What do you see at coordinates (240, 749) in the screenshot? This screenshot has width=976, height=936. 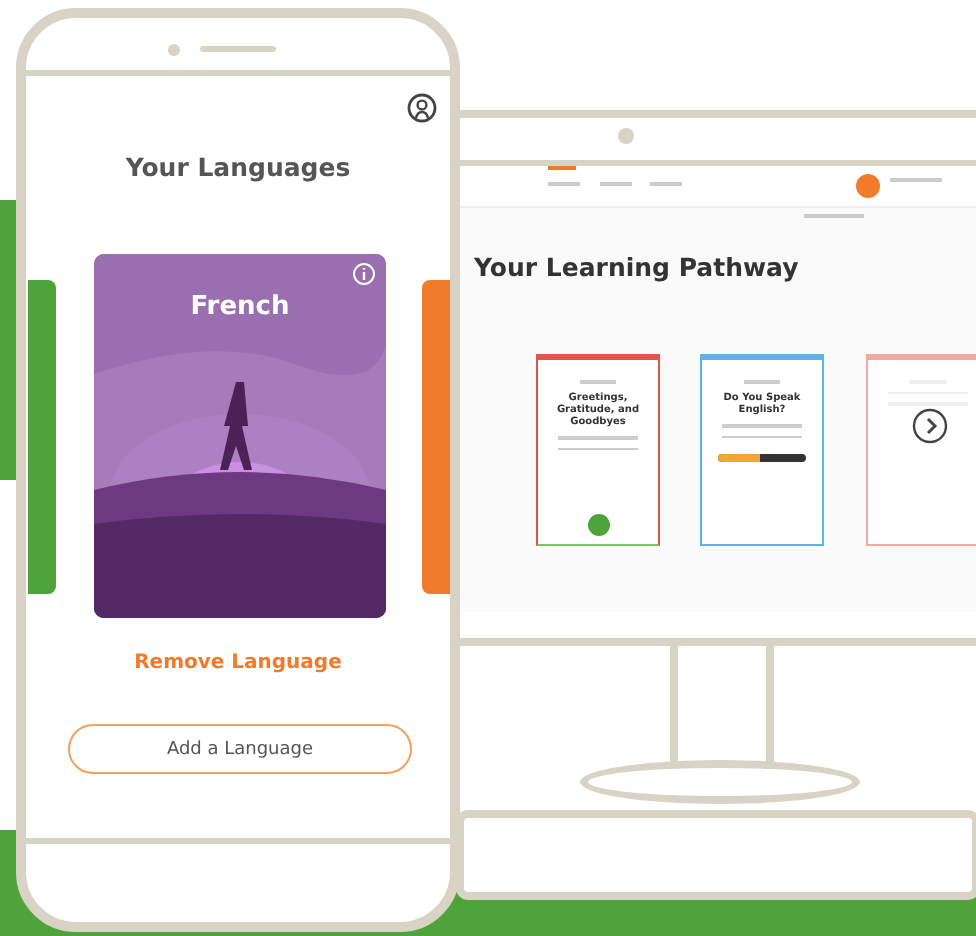 I see `add-language-button: Add a Language` at bounding box center [240, 749].